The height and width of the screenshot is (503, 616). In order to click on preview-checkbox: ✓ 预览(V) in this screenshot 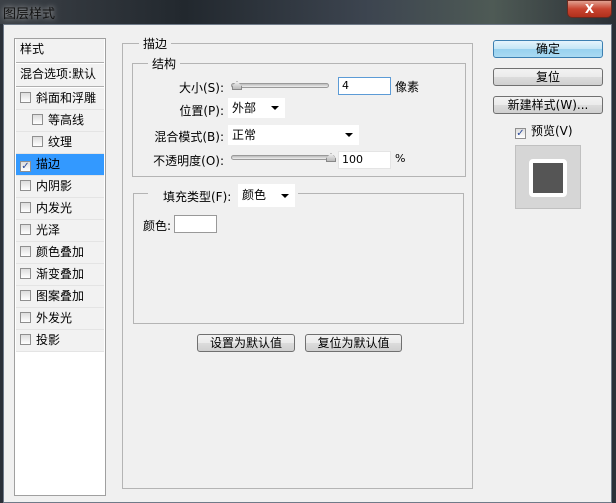, I will do `click(544, 130)`.